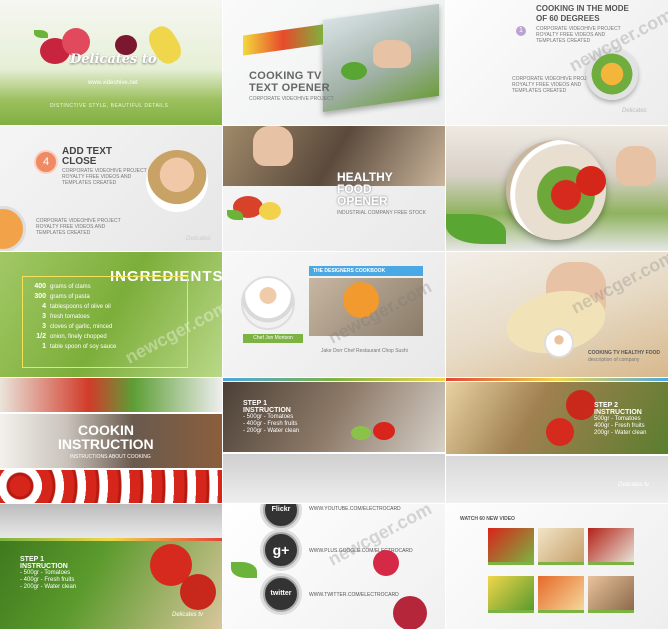 The height and width of the screenshot is (629, 668). What do you see at coordinates (83, 347) in the screenshot?
I see `ingredient-text: table spoon of soy sauce` at bounding box center [83, 347].